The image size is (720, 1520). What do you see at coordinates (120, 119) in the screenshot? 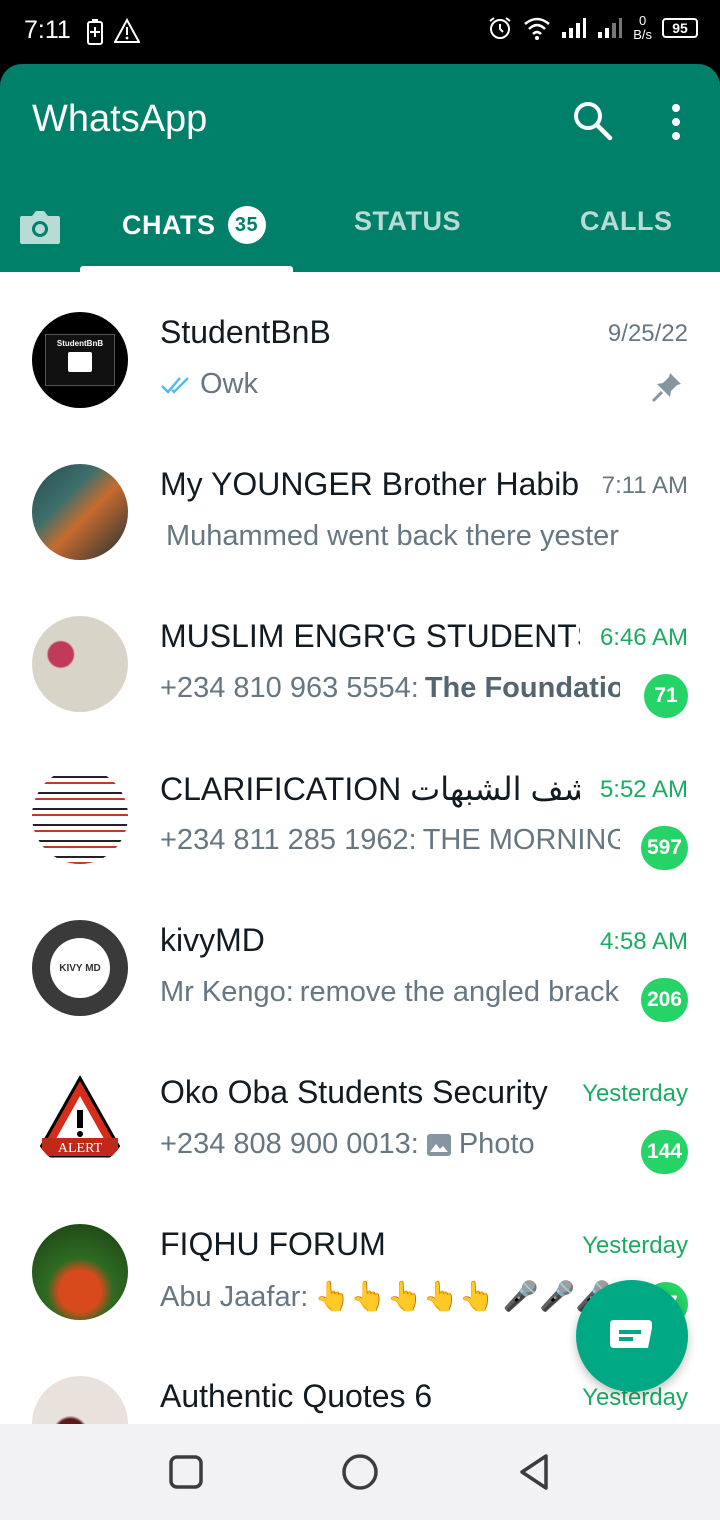
I see `app-title: WhatsApp` at bounding box center [120, 119].